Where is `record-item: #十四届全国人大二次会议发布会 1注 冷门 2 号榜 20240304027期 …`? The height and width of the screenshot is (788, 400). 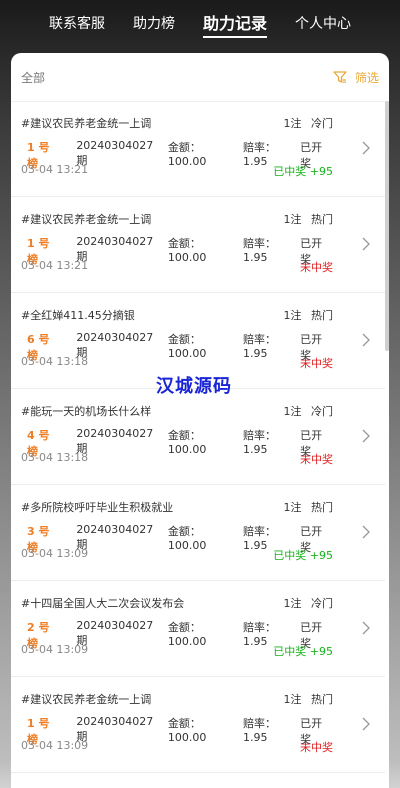 record-item: #十四届全国人大二次会议发布会 1注 冷门 2 号榜 20240304027期 … is located at coordinates (198, 629).